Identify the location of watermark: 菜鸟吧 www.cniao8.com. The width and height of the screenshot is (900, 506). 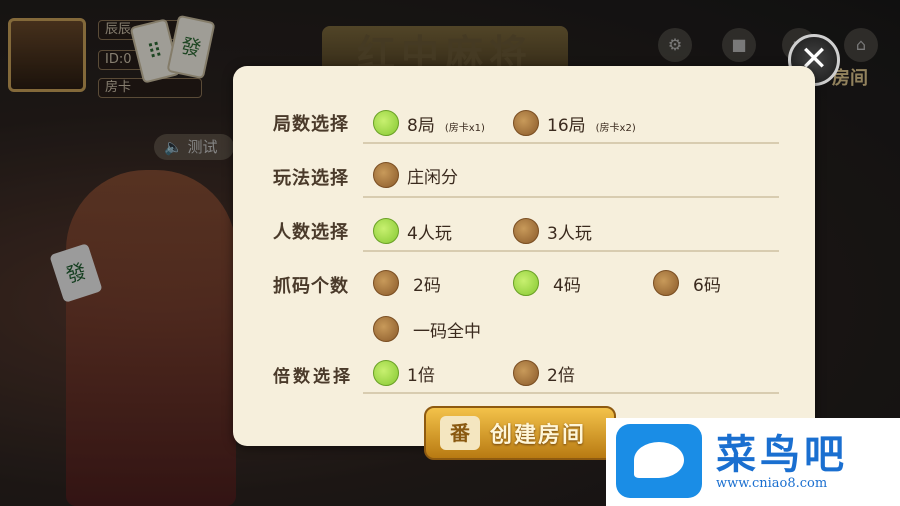
(753, 462).